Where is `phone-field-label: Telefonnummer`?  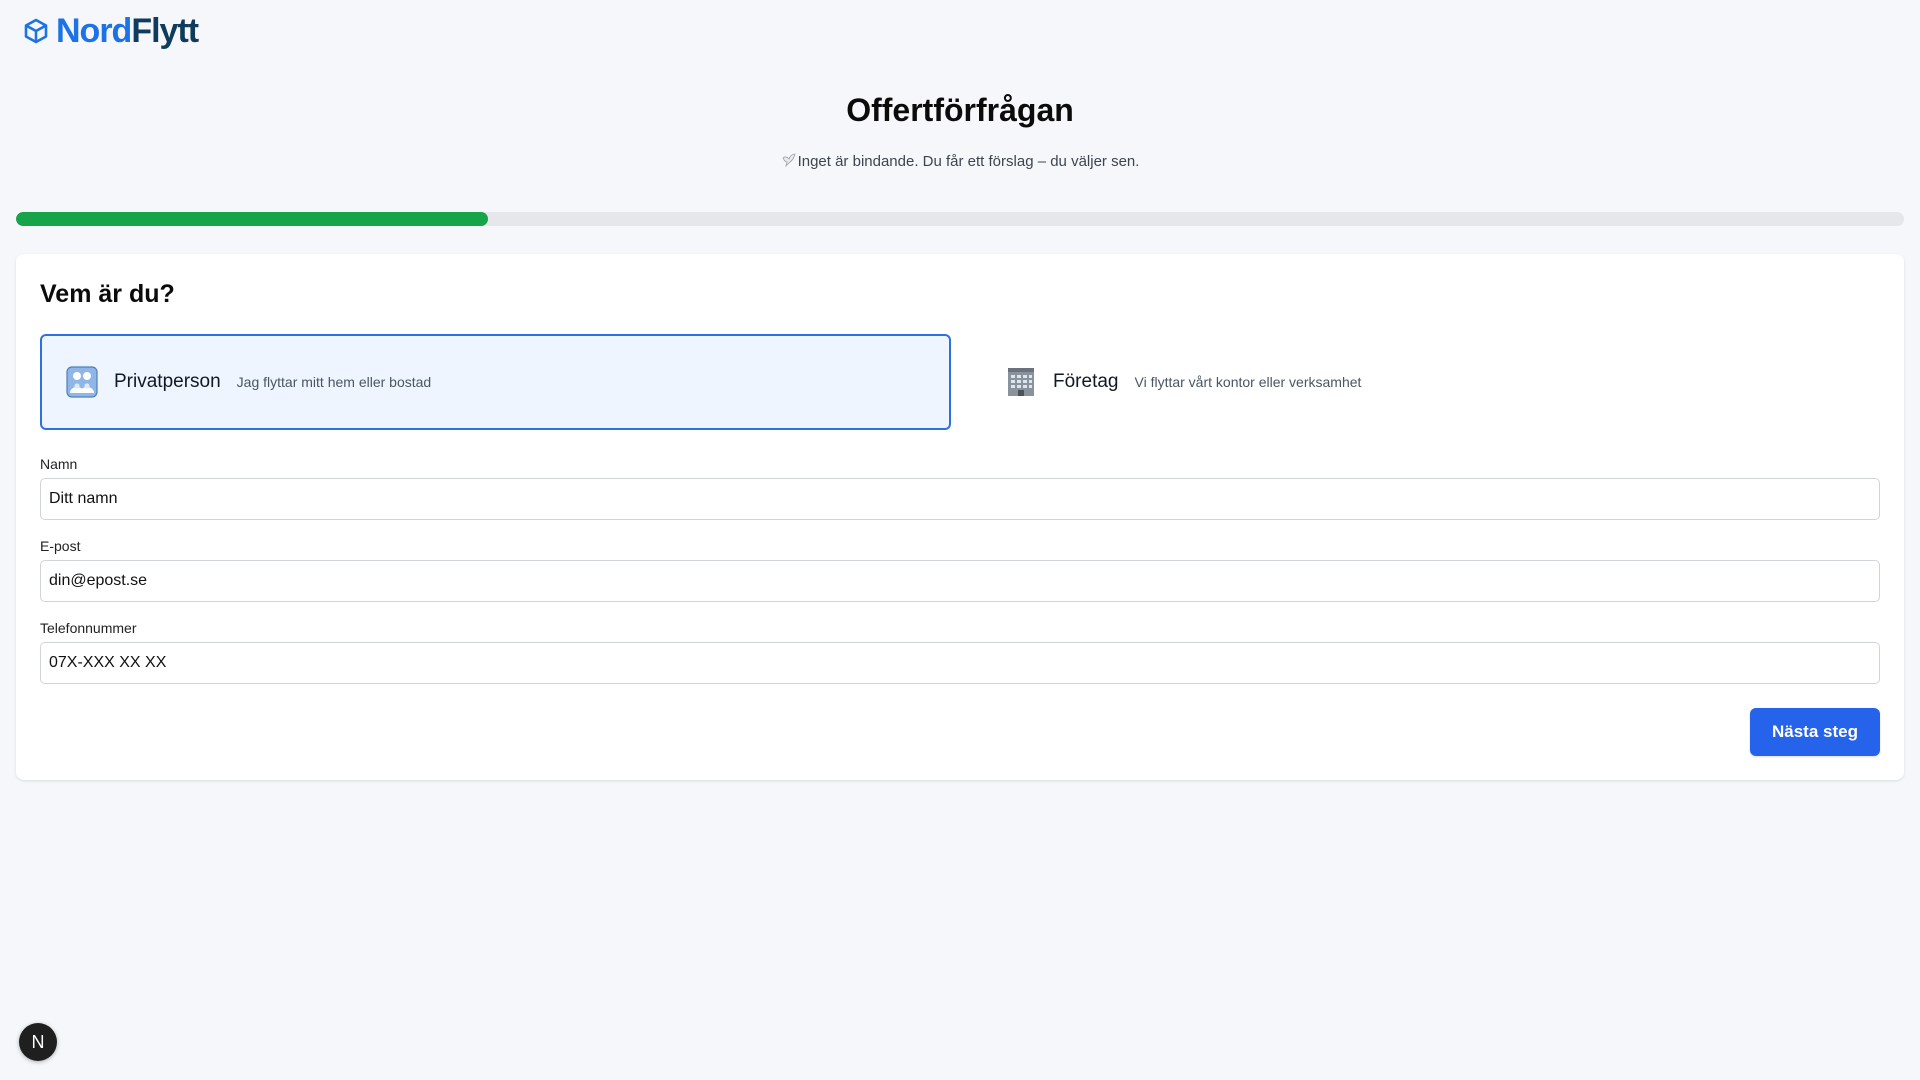
phone-field-label: Telefonnummer is located at coordinates (88, 628).